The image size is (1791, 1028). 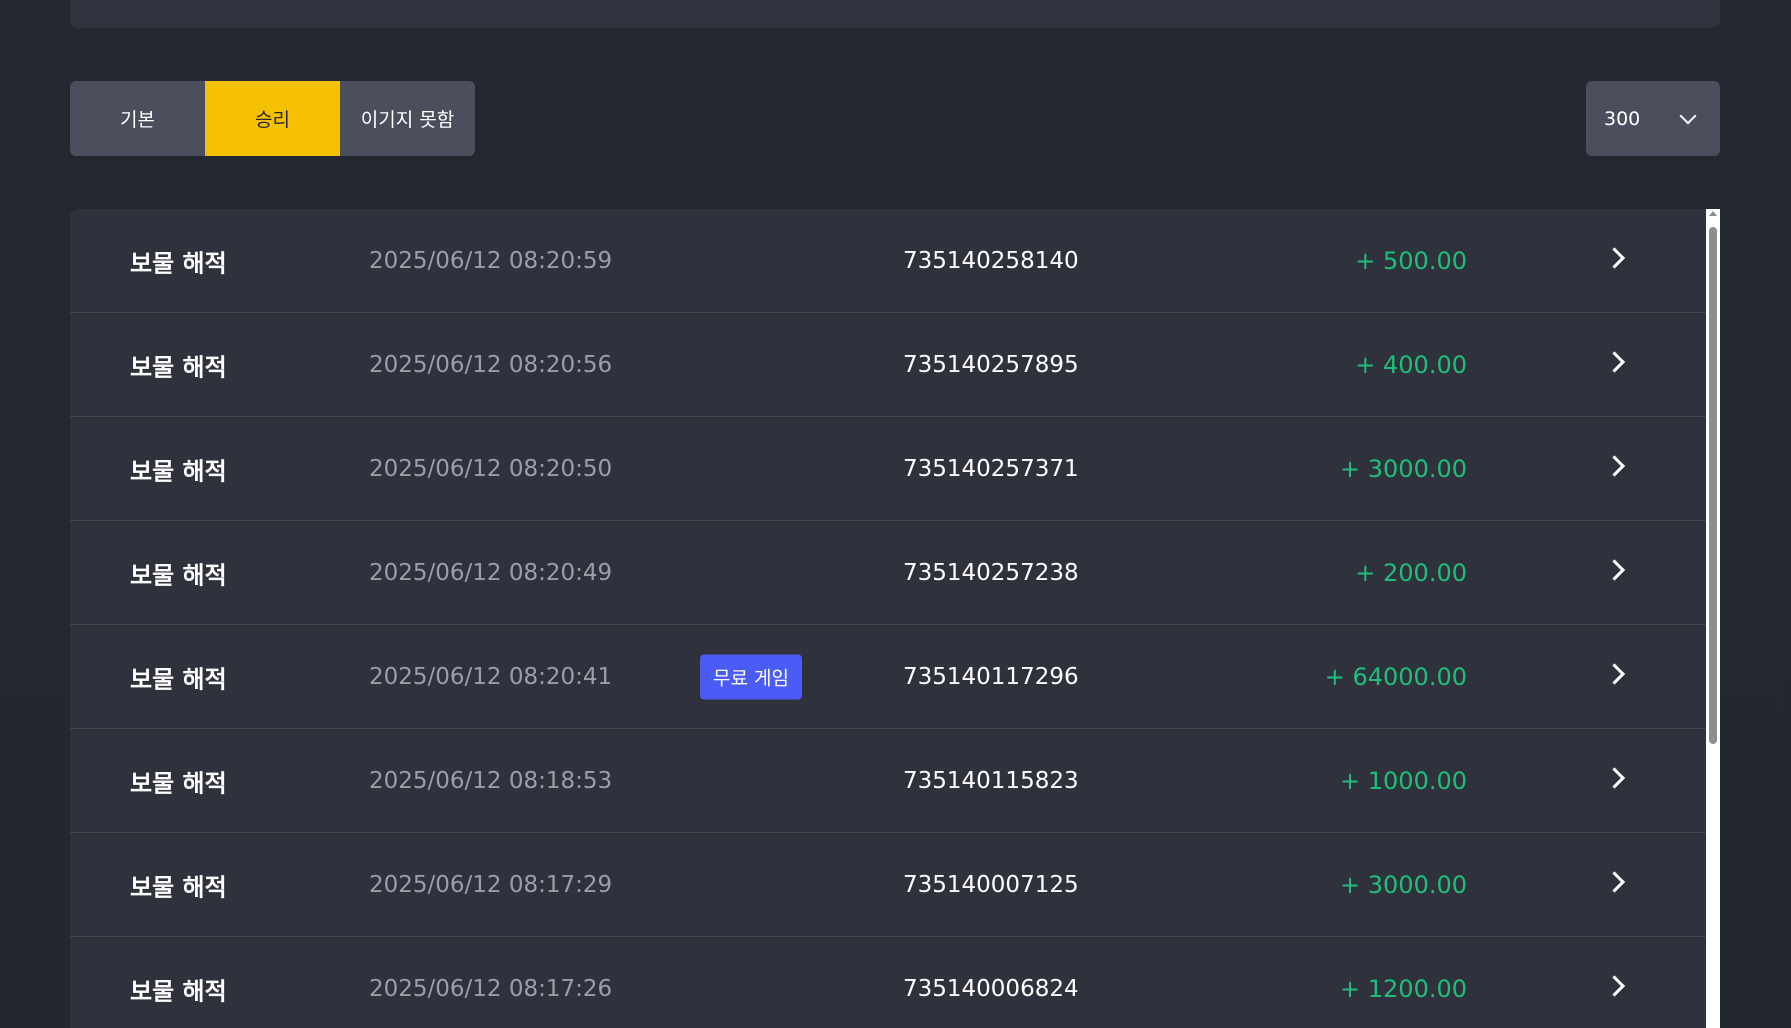 What do you see at coordinates (991, 780) in the screenshot?
I see `record-id: 735140115823` at bounding box center [991, 780].